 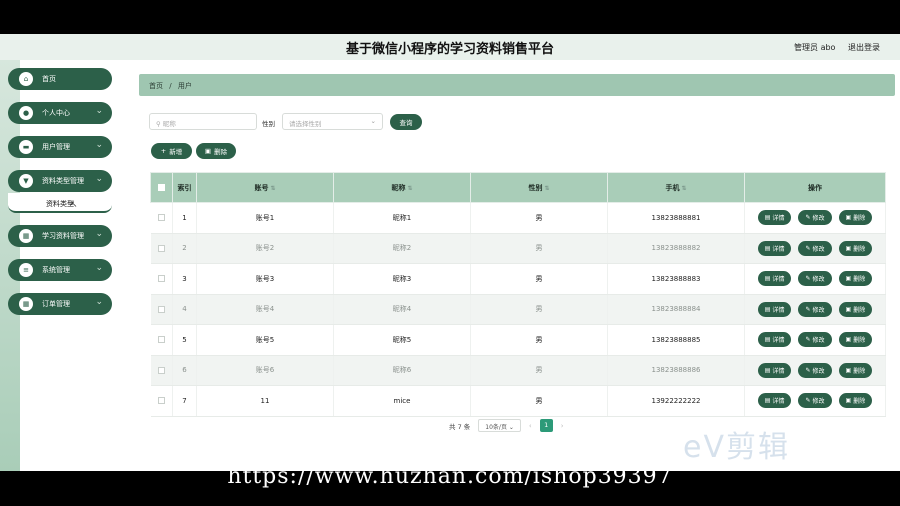 What do you see at coordinates (546, 425) in the screenshot?
I see `page-1-button: 1` at bounding box center [546, 425].